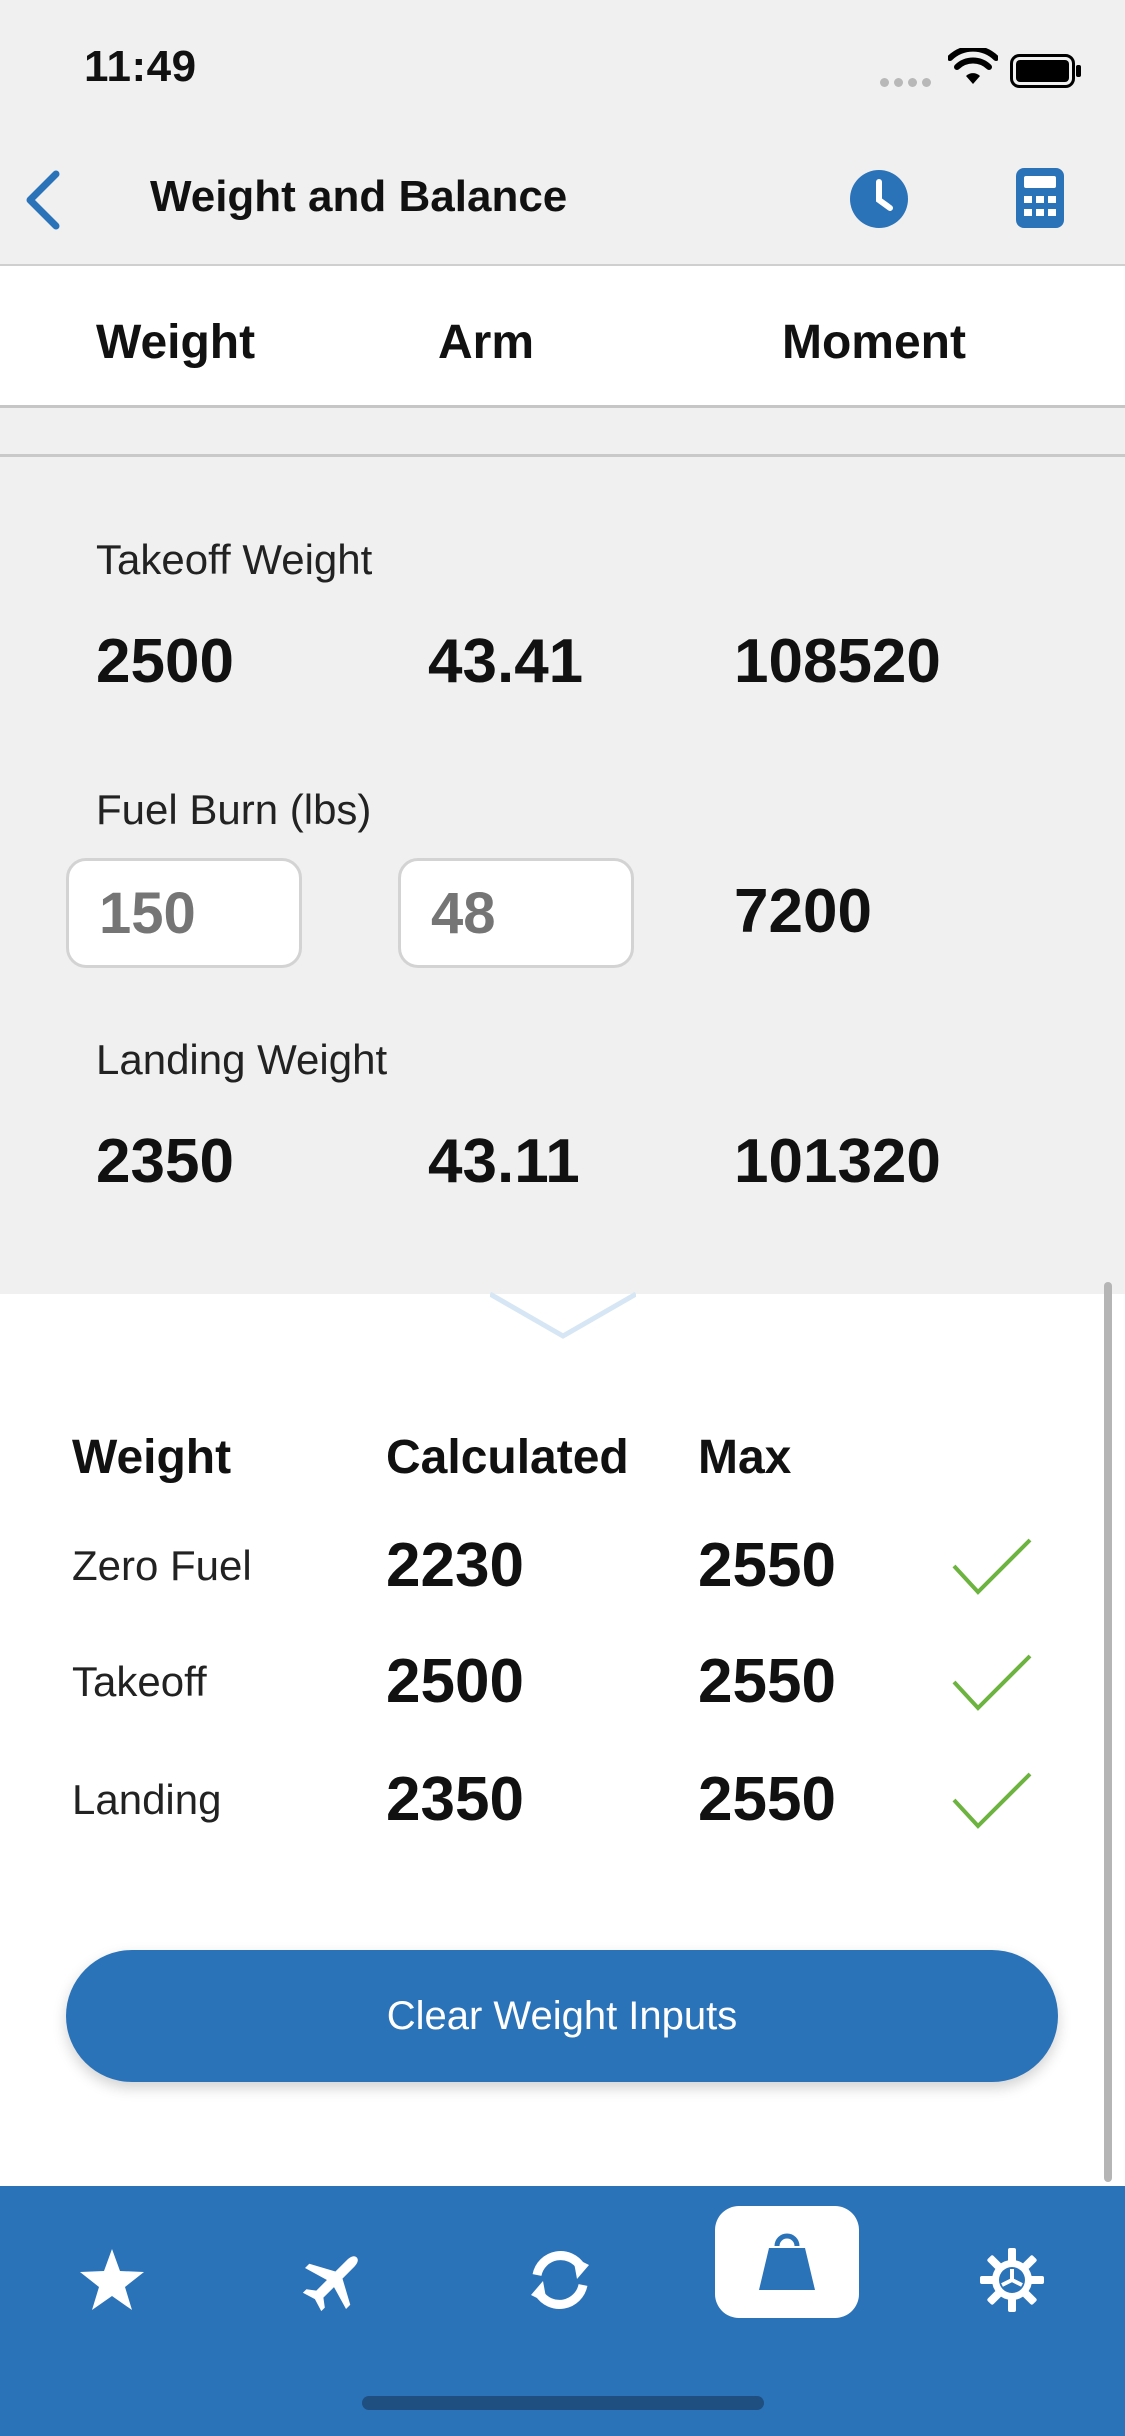  Describe the element at coordinates (147, 1799) in the screenshot. I see `limits-row-label: Landing` at that location.